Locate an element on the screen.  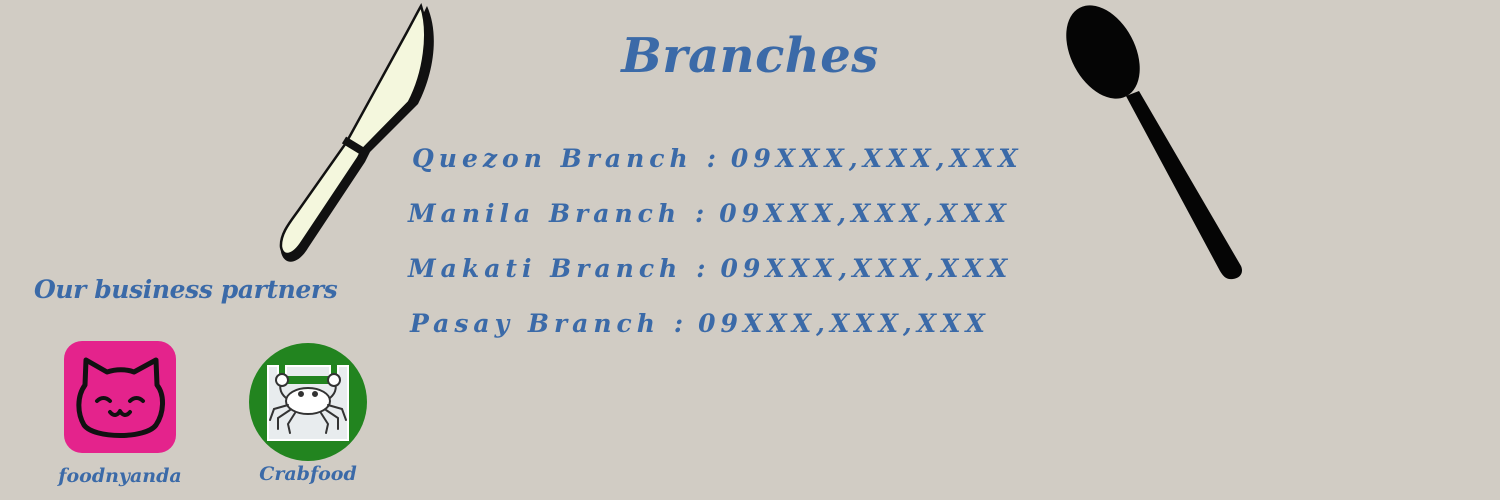
crab-logo-icon is located at coordinates (308, 402).